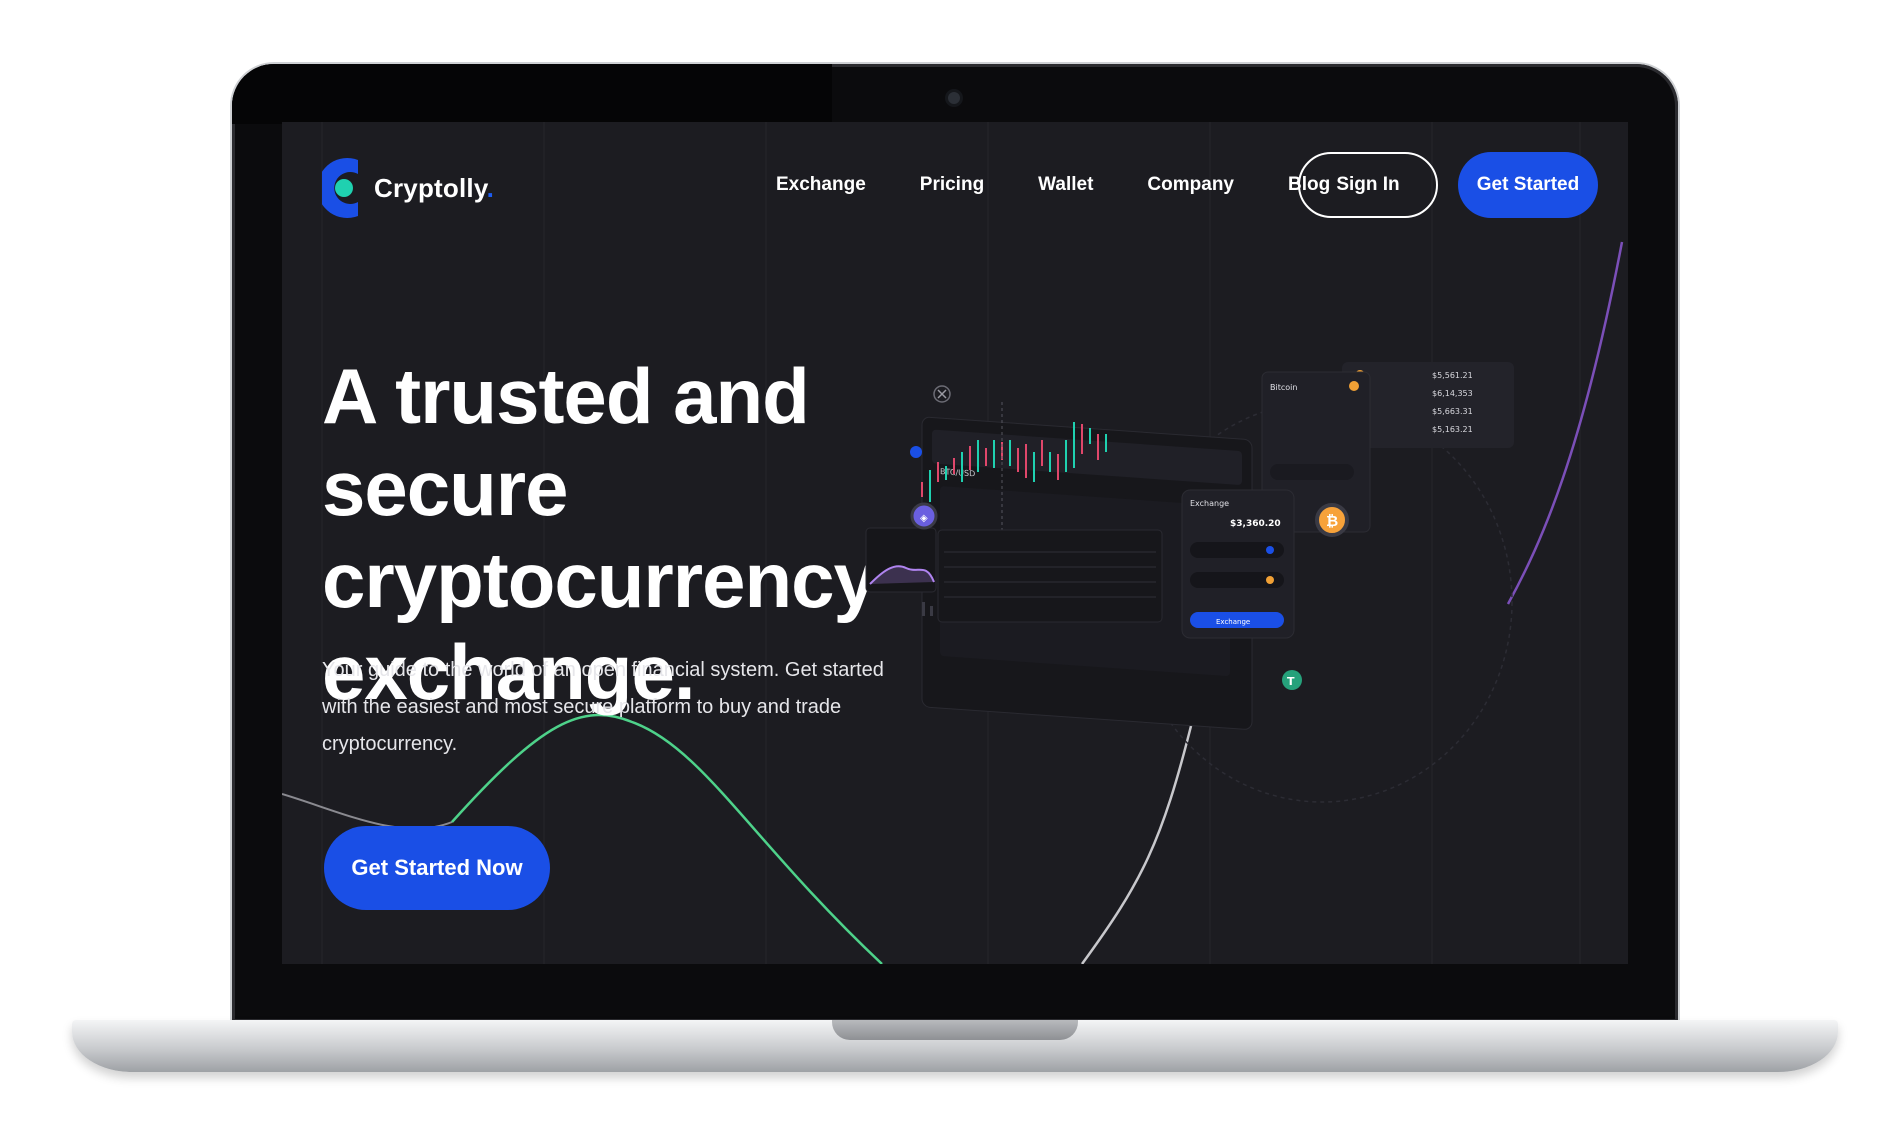  I want to click on close-icon, so click(942, 394).